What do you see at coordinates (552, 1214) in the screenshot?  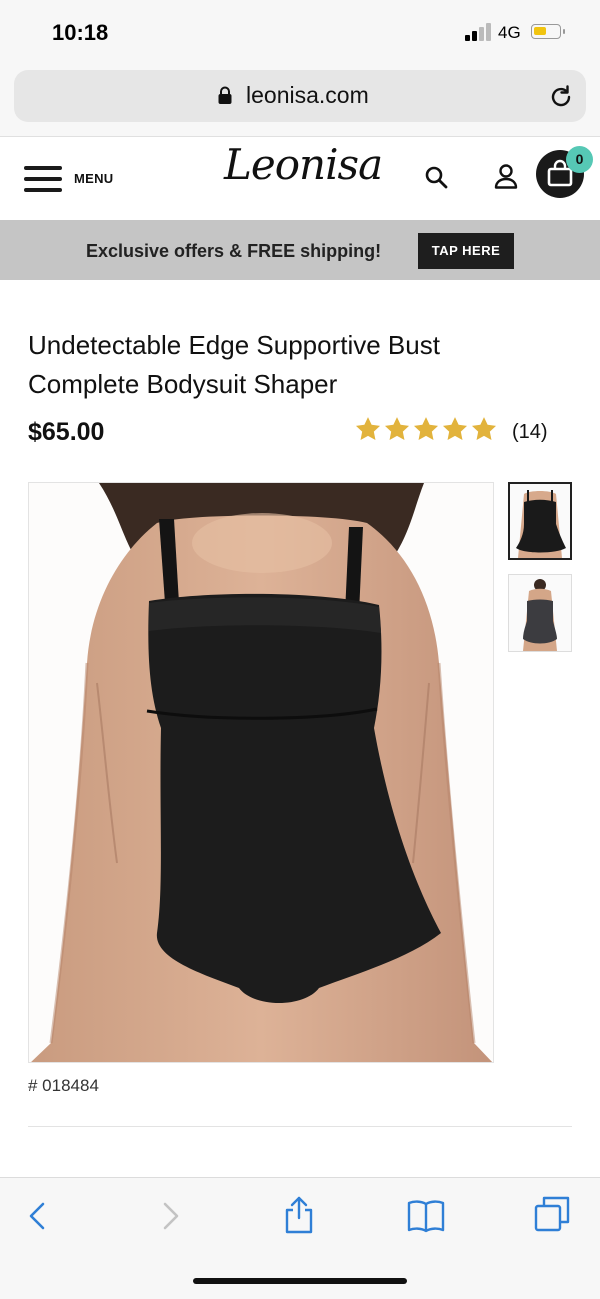 I see `tabs-icon` at bounding box center [552, 1214].